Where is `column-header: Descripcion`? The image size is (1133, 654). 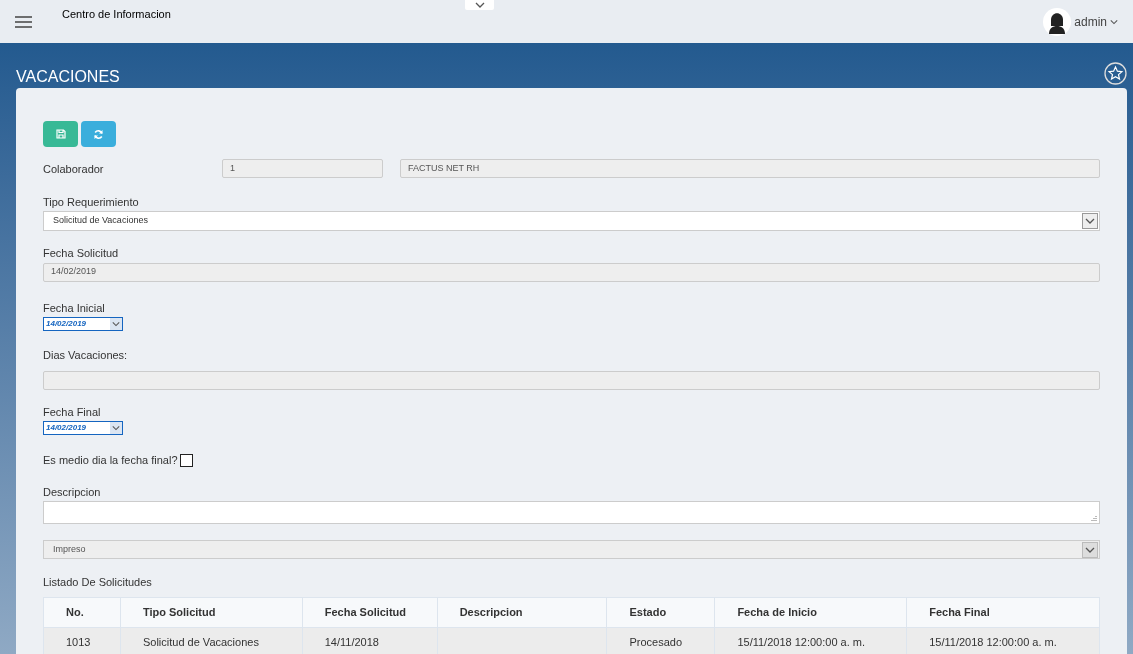
column-header: Descripcion is located at coordinates (522, 612).